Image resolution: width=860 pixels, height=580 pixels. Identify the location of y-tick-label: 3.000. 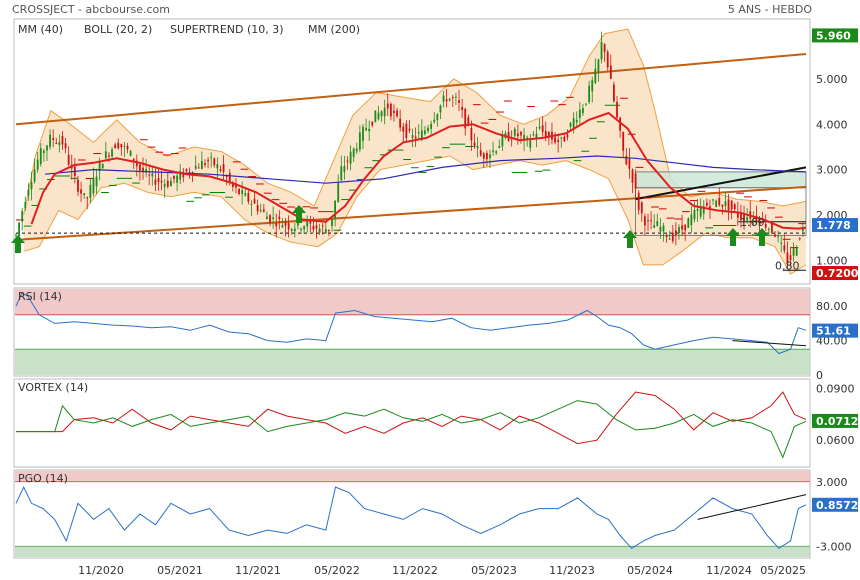
(832, 170).